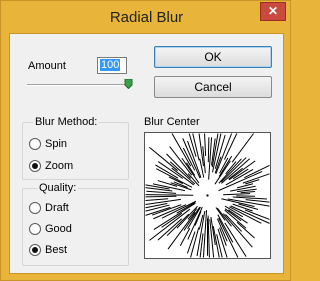  I want to click on radio-spin-indicator, so click(35, 144).